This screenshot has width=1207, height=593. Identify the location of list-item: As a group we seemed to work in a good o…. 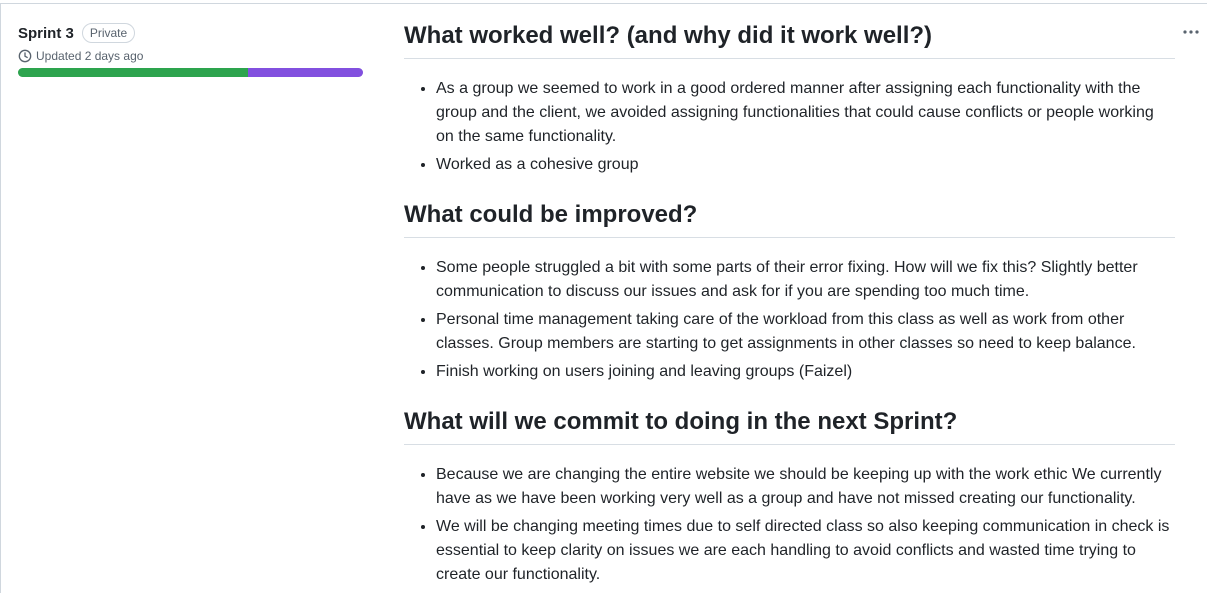
(805, 113).